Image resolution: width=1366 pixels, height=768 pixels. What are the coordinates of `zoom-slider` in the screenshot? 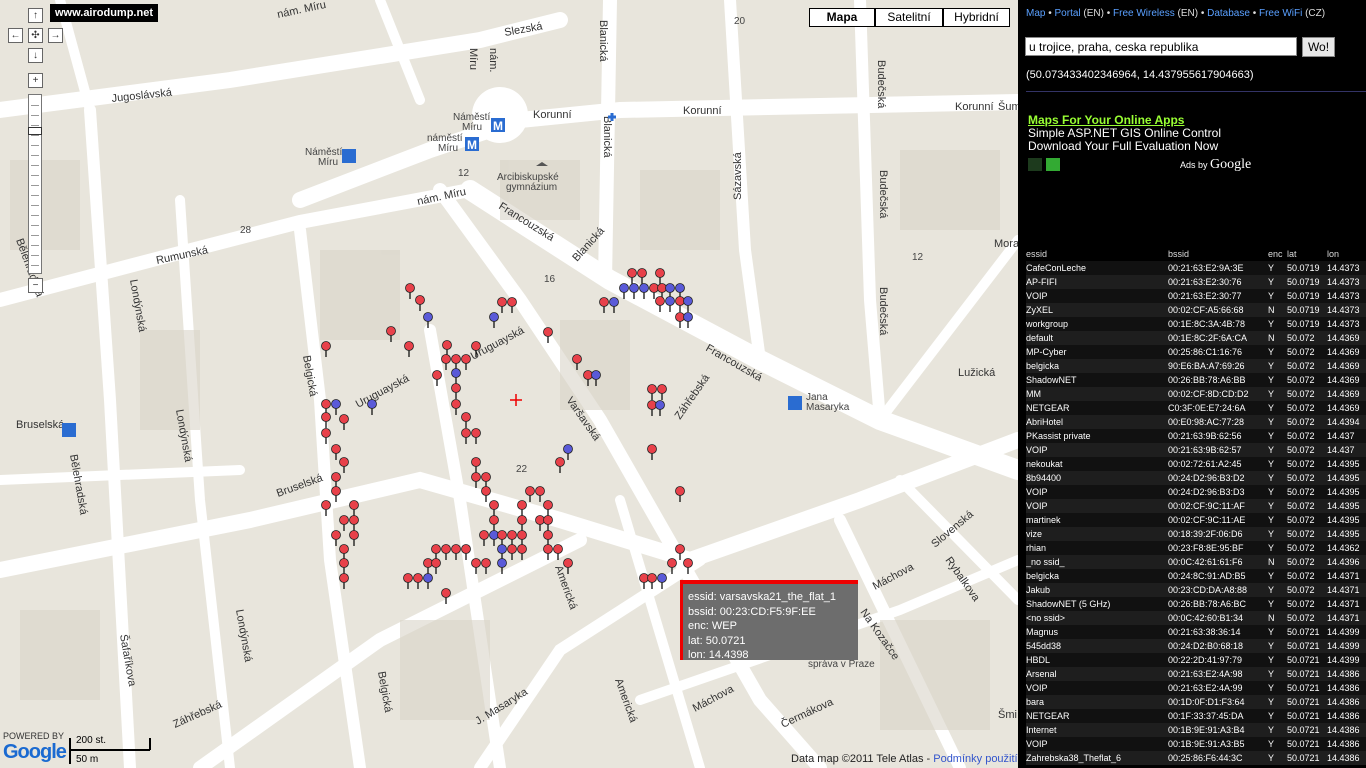 It's located at (35, 184).